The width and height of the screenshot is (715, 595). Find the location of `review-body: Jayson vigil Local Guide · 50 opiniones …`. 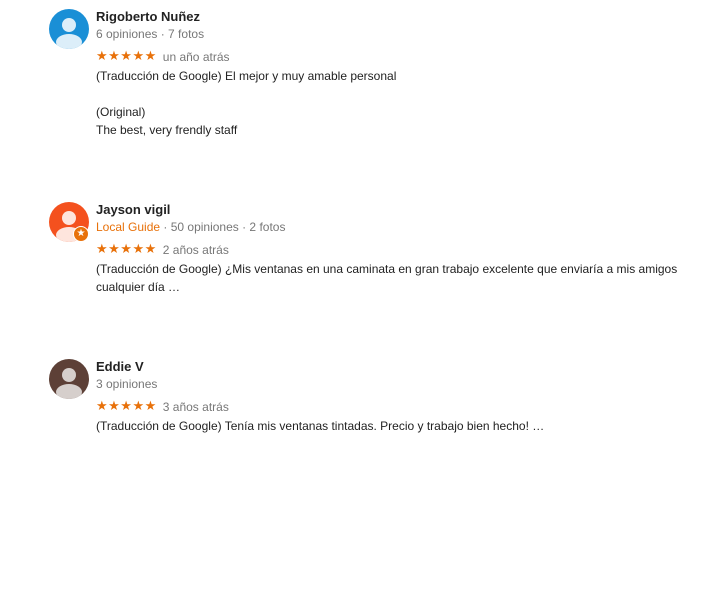

review-body: Jayson vigil Local Guide · 50 opiniones … is located at coordinates (396, 249).